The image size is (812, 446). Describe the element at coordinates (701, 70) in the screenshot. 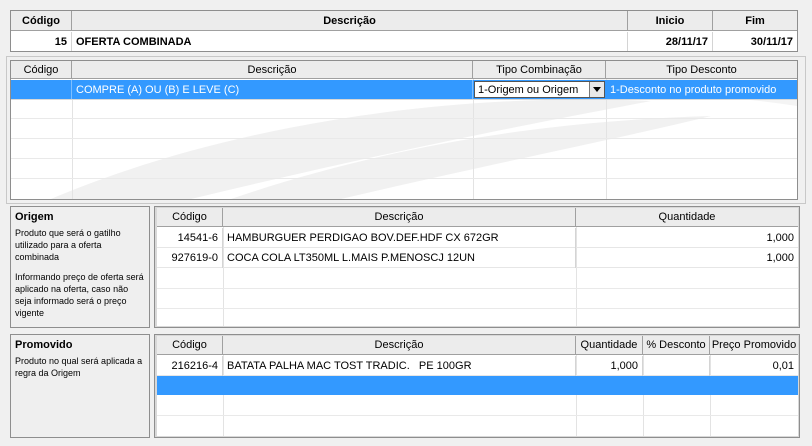

I see `combination-col-tipo-desconto: Tipo Desconto` at that location.